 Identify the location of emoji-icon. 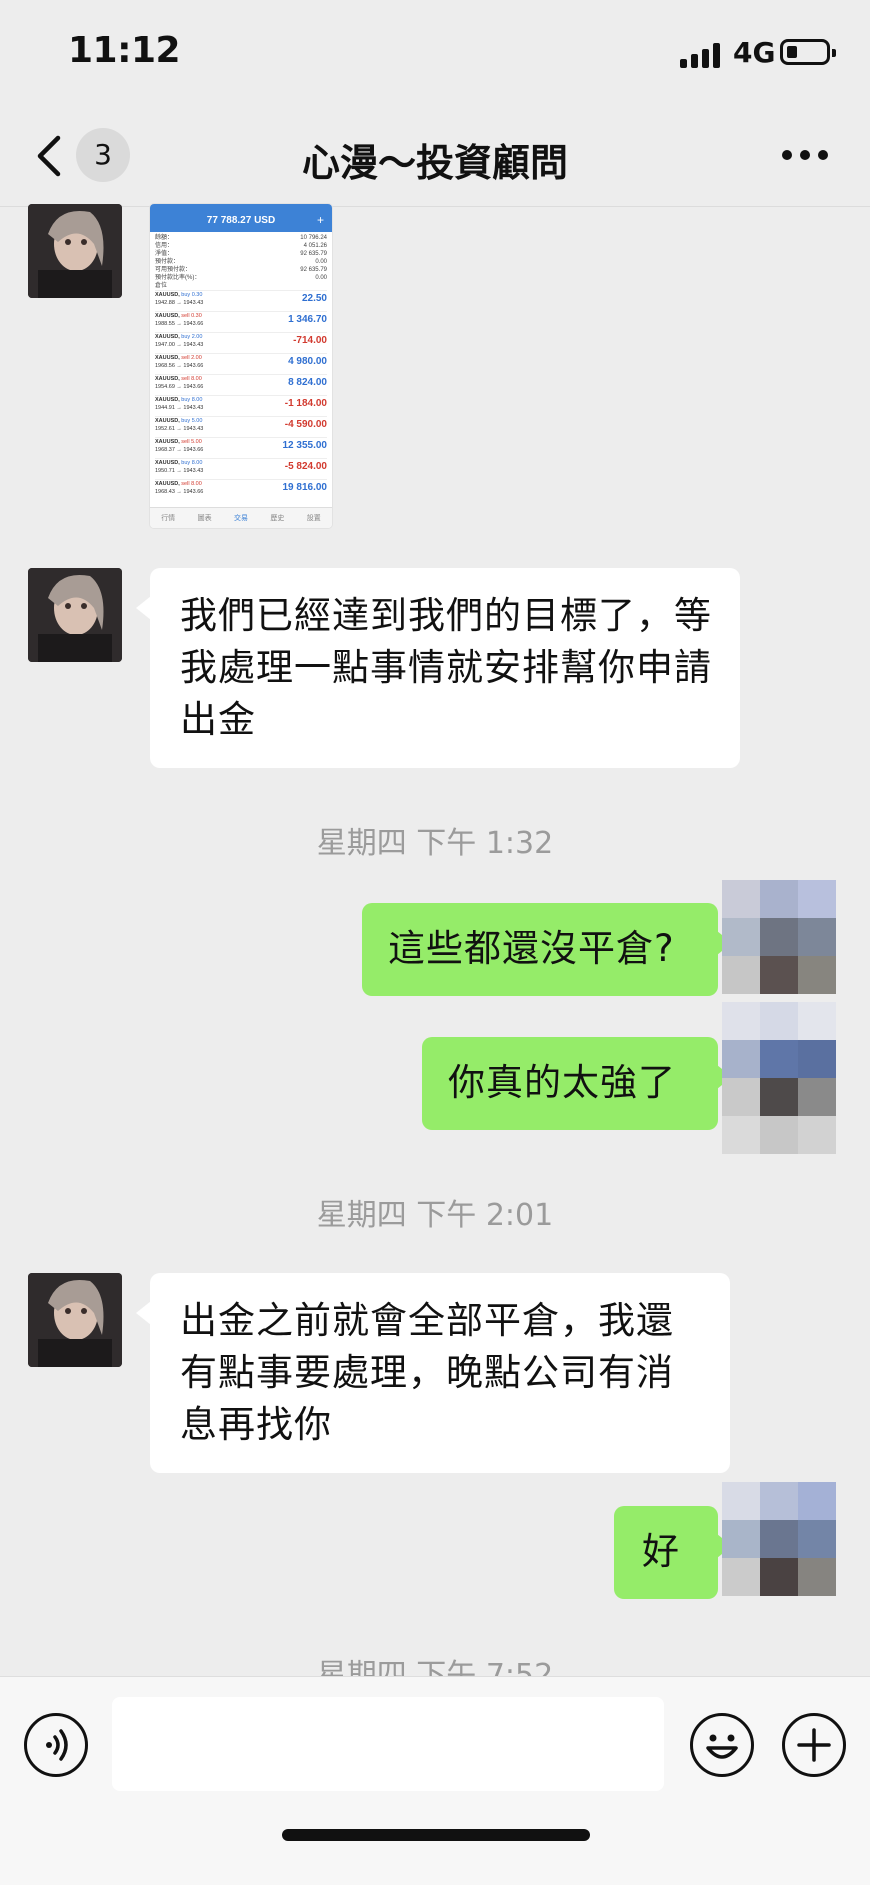
(722, 1745).